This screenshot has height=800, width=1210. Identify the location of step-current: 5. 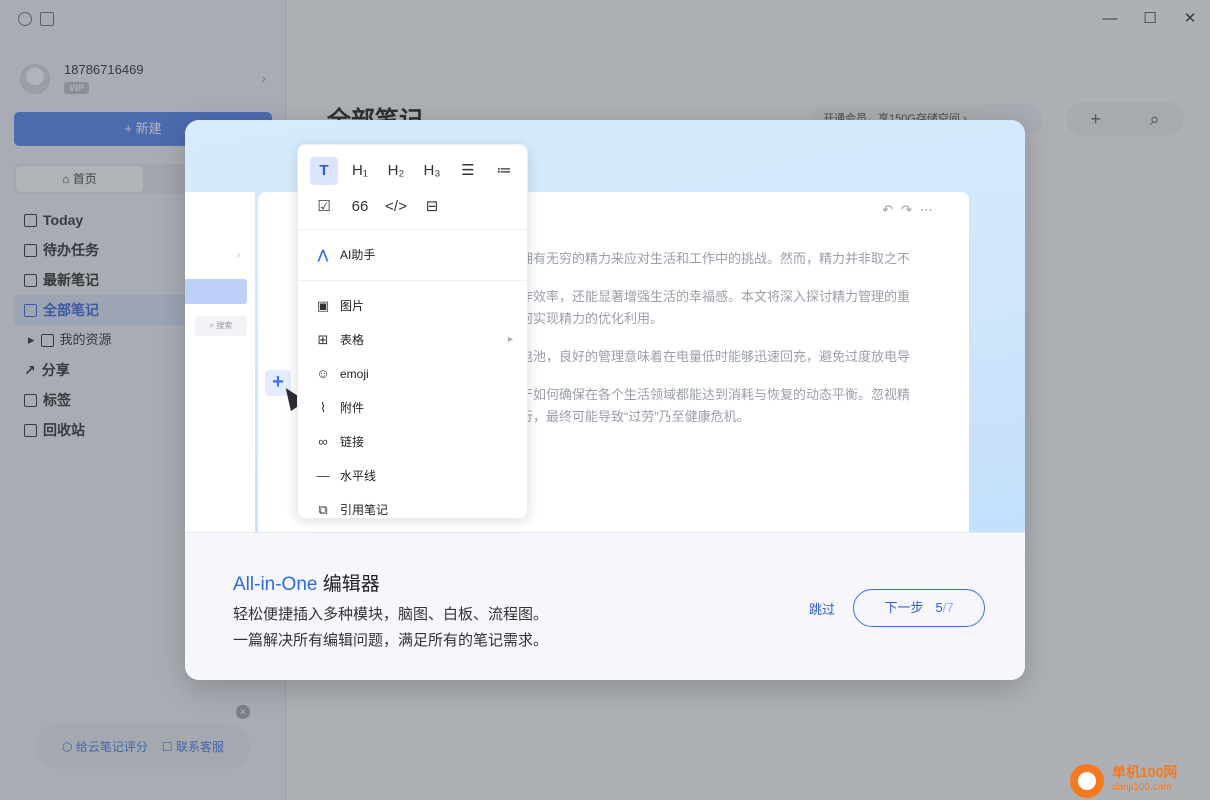
(939, 607).